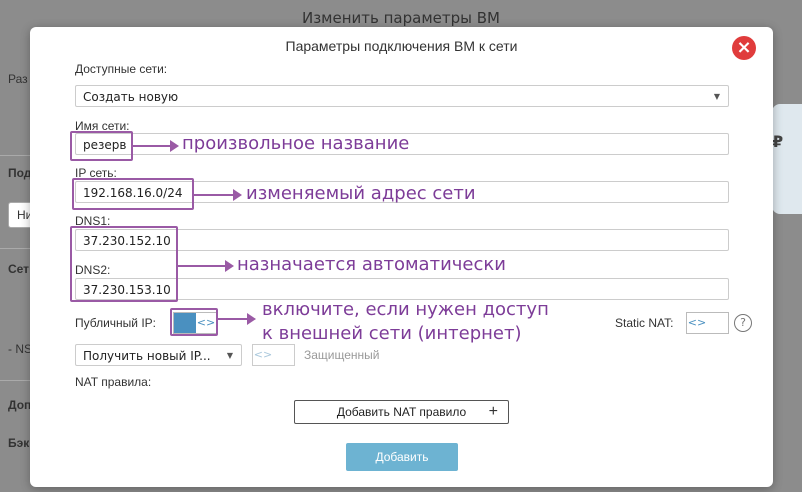  Describe the element at coordinates (392, 333) in the screenshot. I see `annotation-public-ip-line2: к внешней сети (интернет)` at that location.